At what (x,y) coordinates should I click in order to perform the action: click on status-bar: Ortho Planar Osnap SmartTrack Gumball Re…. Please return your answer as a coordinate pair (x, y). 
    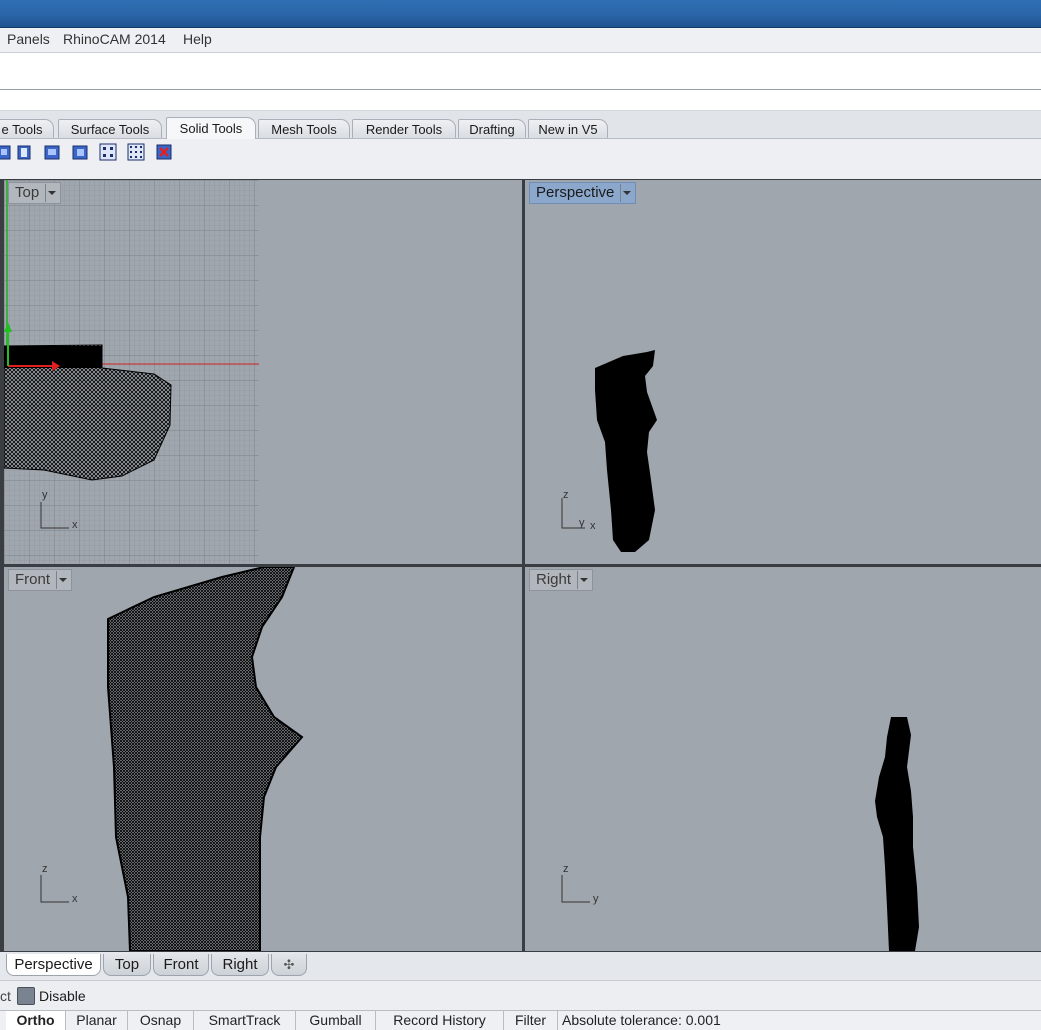
    Looking at the image, I should click on (520, 1020).